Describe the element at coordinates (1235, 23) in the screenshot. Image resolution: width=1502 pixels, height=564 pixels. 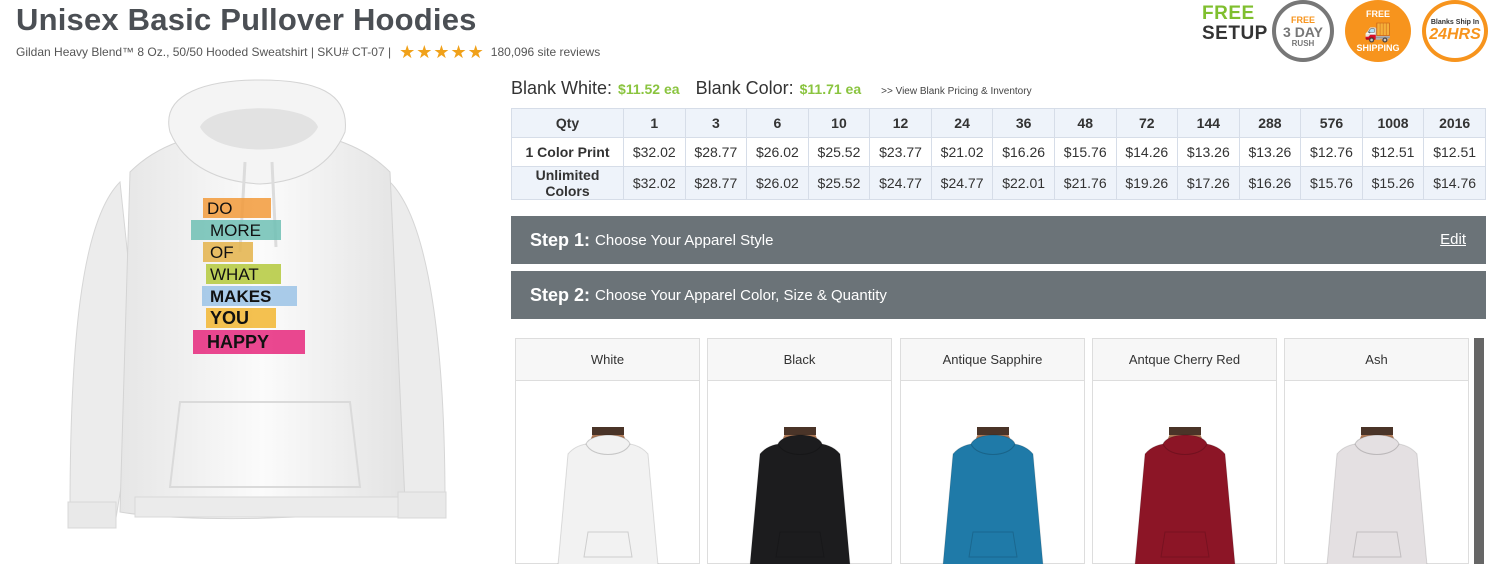
I see `free-setup-badge: FREE SETUP` at that location.